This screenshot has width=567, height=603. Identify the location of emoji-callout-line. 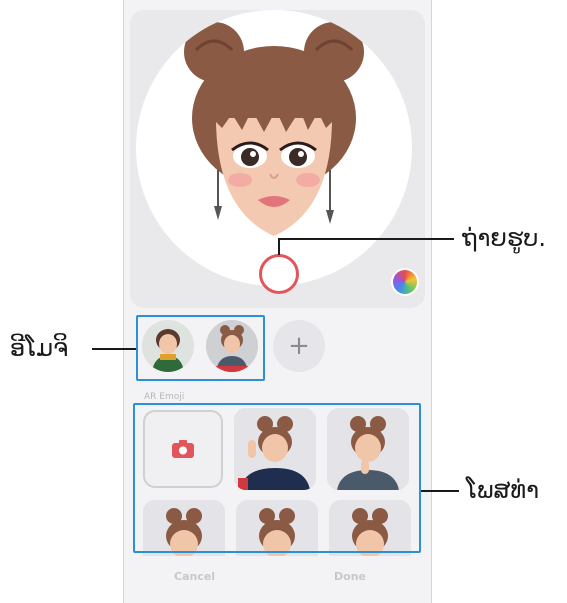
(114, 349).